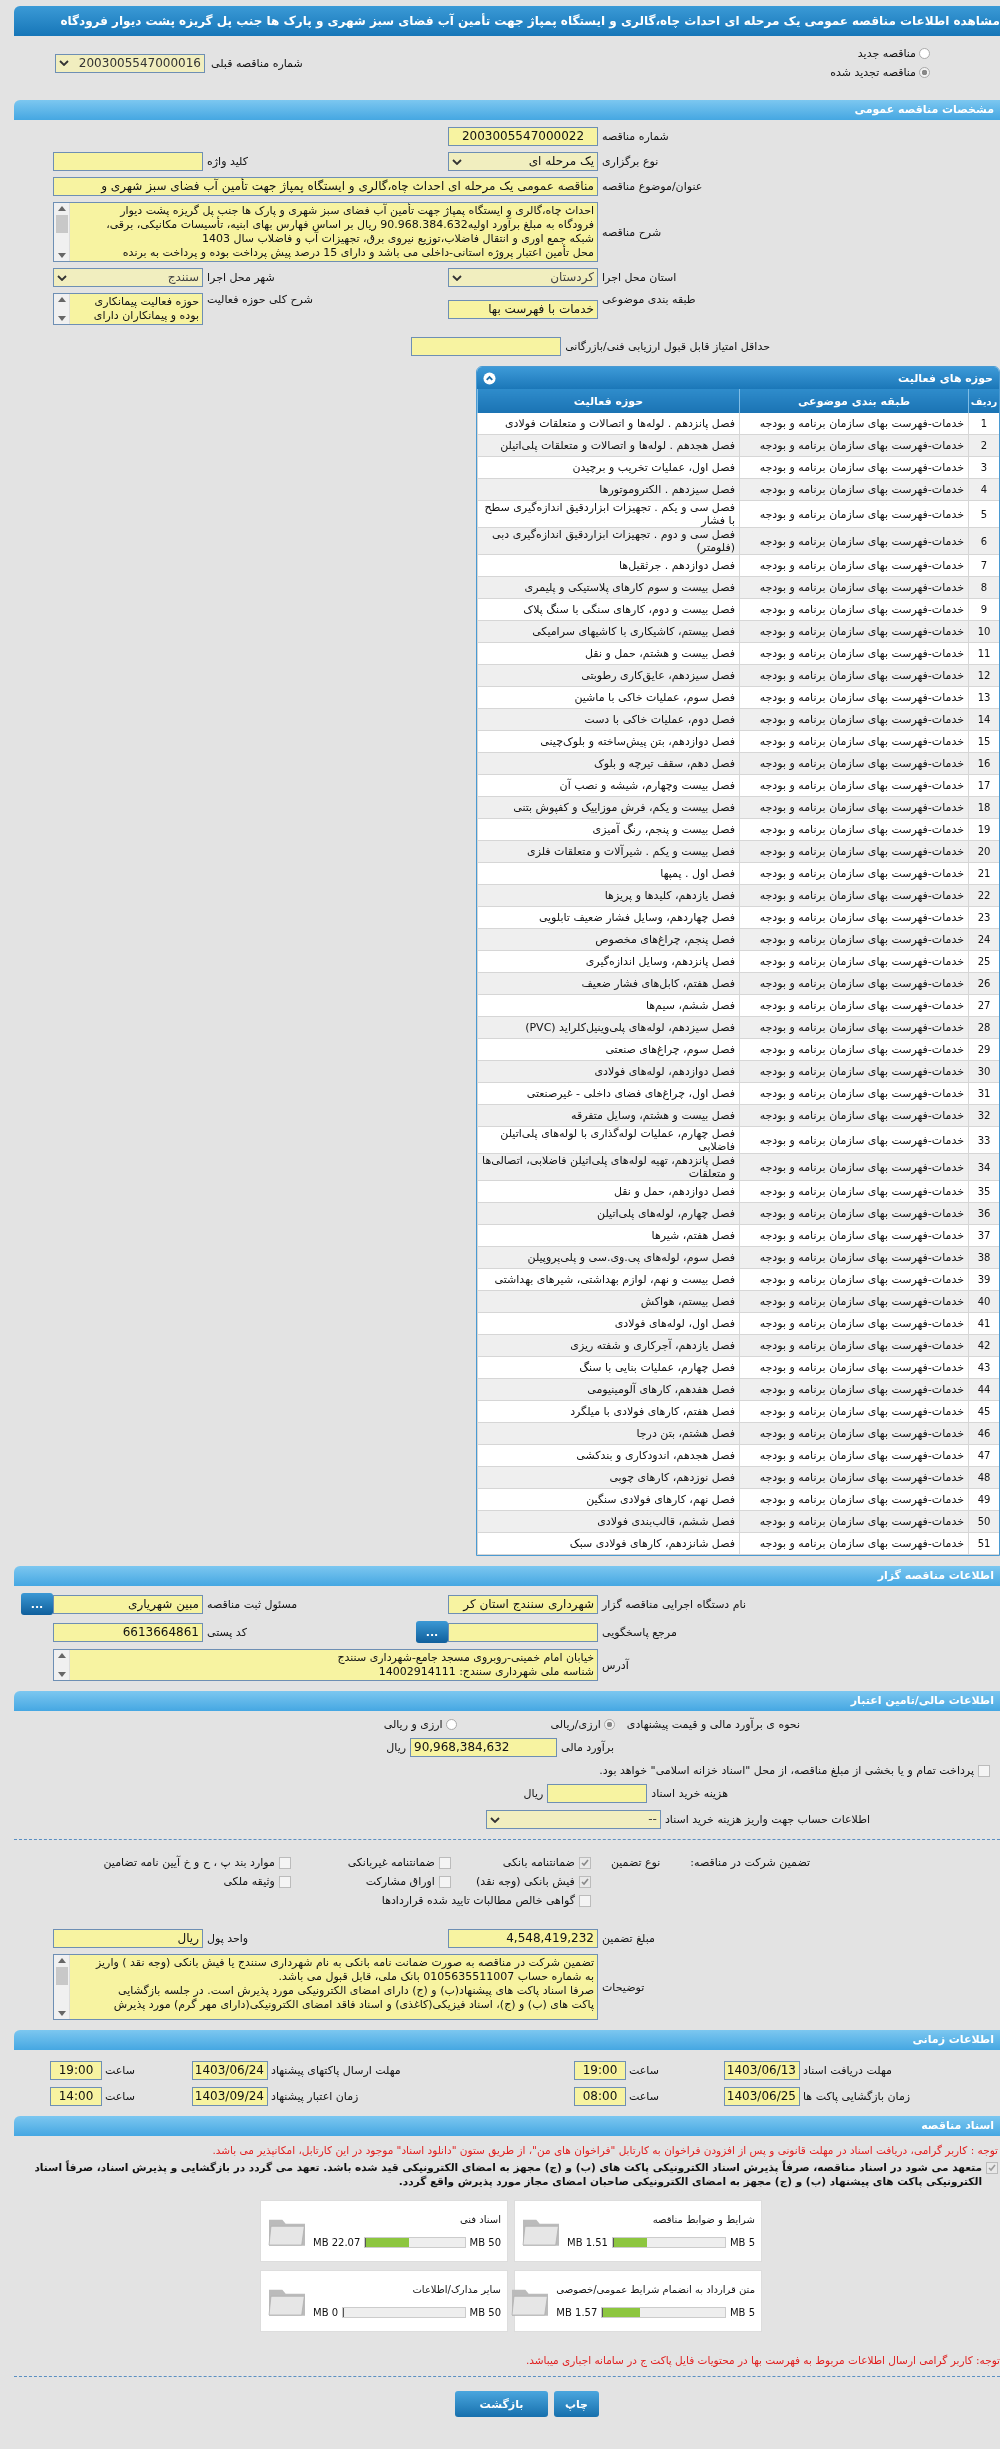 The image size is (1000, 2449). What do you see at coordinates (983, 1411) in the screenshot?
I see `table-cell: 45` at bounding box center [983, 1411].